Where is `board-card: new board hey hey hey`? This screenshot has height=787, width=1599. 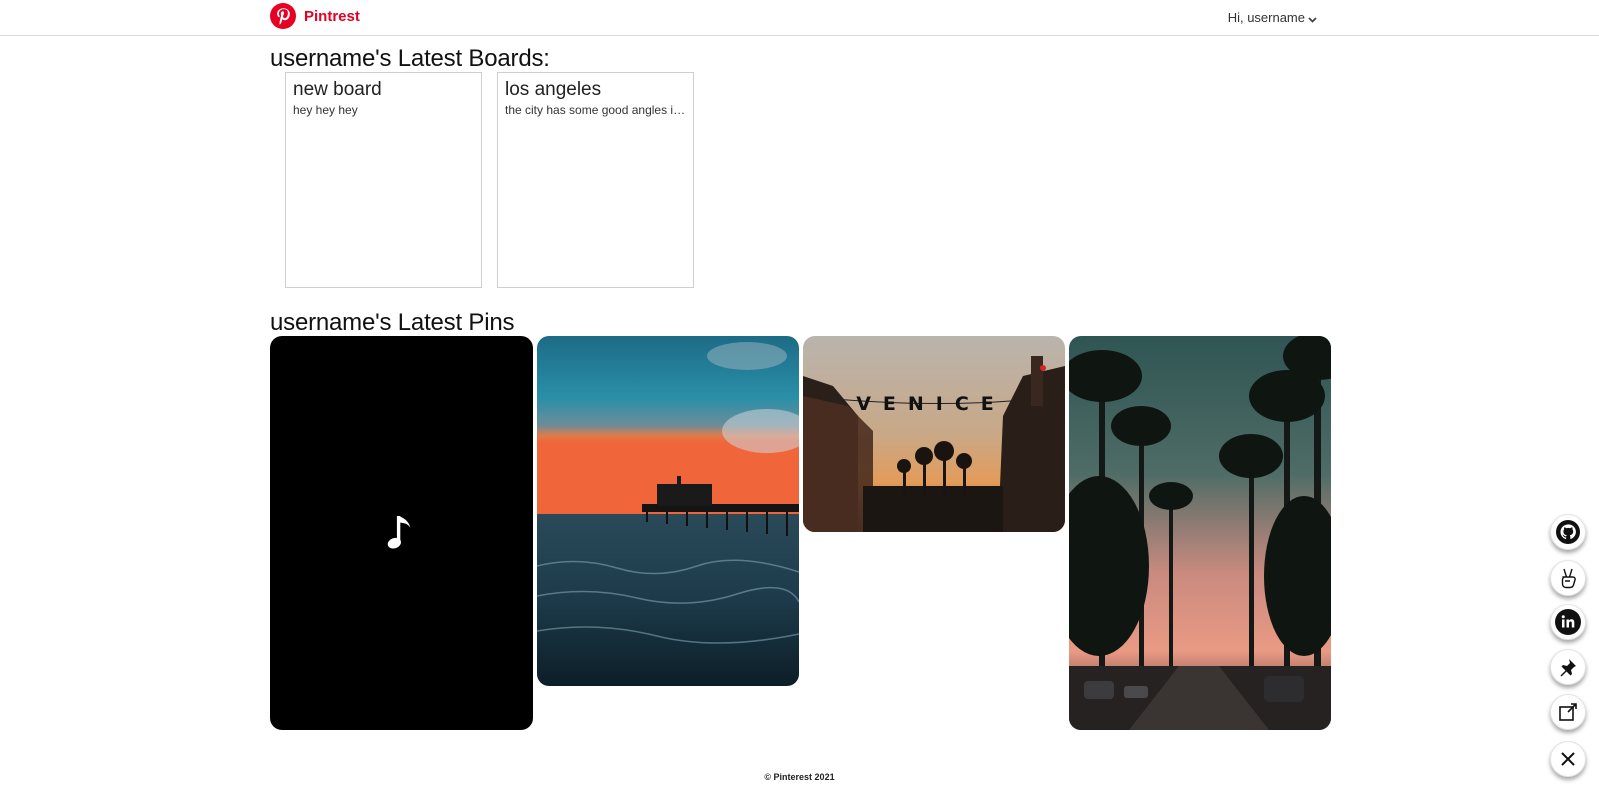
board-card: new board hey hey hey is located at coordinates (383, 180).